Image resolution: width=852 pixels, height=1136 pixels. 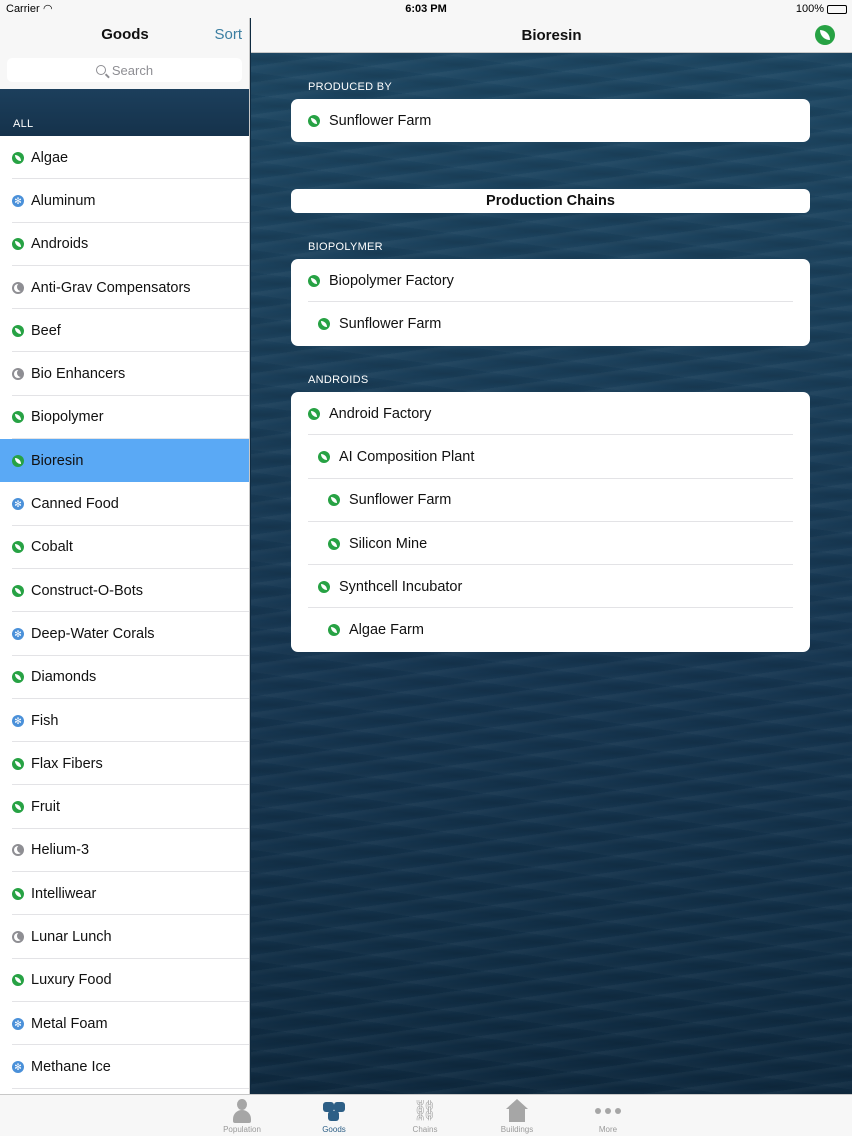 I want to click on section-header-all: ALL, so click(x=124, y=112).